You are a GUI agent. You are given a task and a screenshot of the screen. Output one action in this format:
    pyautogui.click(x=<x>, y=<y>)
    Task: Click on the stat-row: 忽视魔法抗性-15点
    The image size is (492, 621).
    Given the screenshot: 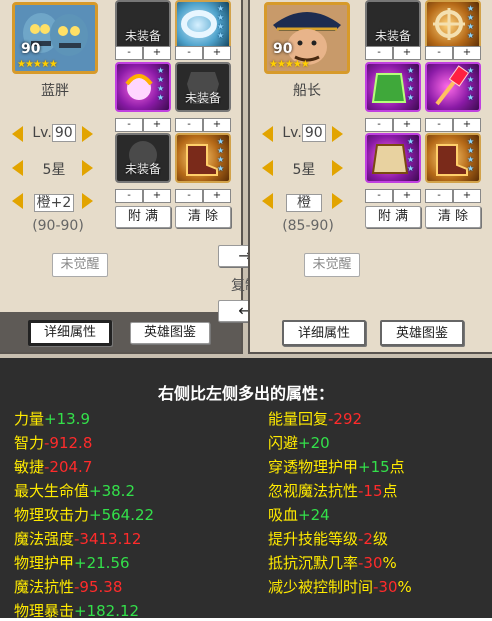 What is the action you would take?
    pyautogui.click(x=333, y=490)
    